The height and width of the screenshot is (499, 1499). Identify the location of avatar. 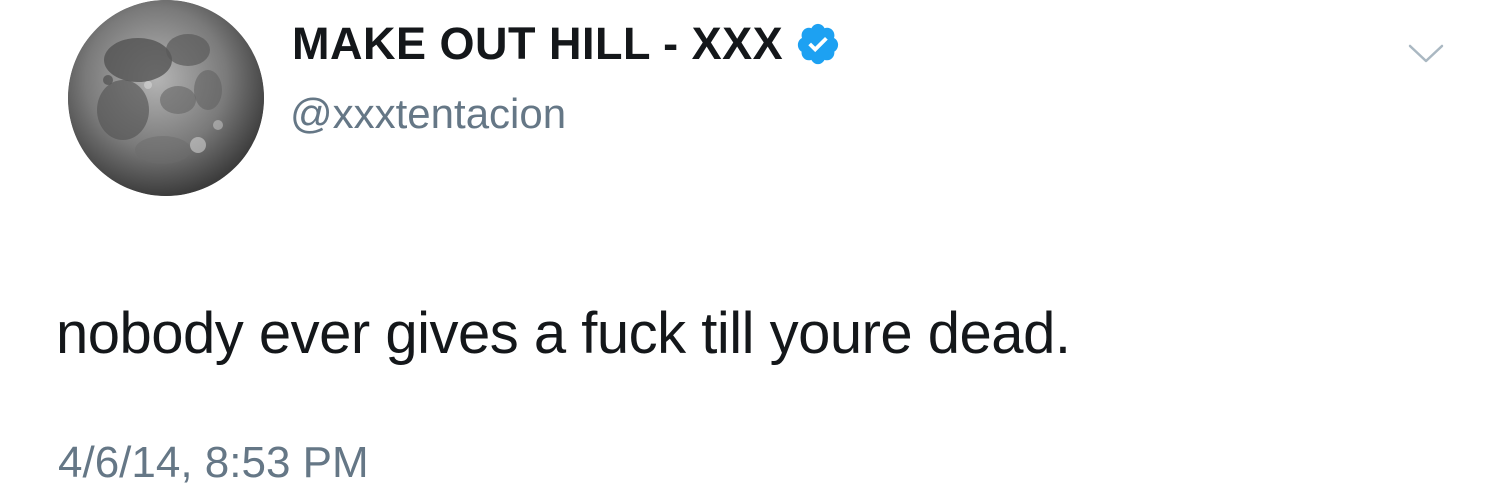
(166, 98).